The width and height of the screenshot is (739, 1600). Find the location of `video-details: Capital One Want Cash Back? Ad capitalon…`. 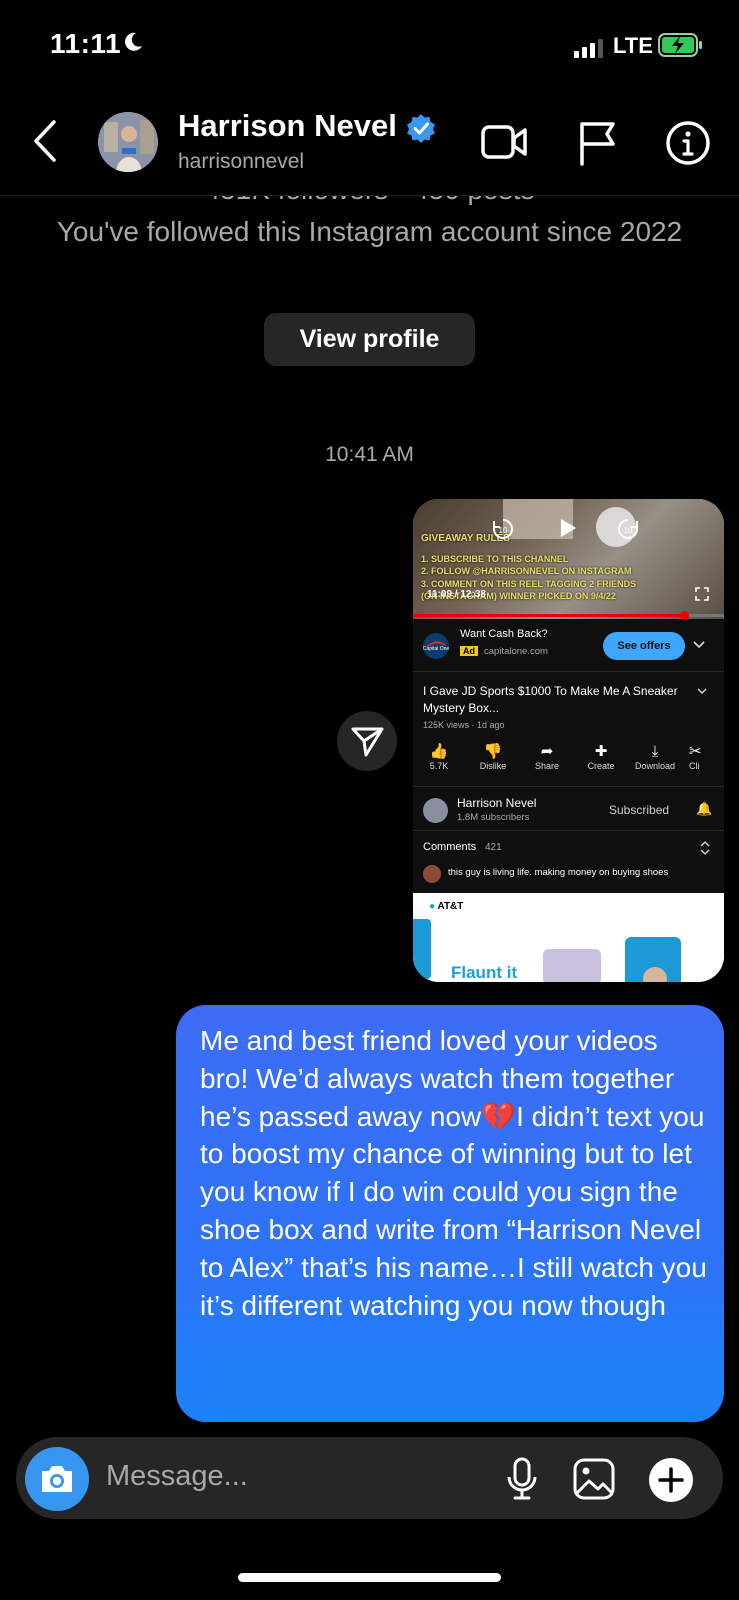

video-details: Capital One Want Cash Back? Ad capitalon… is located at coordinates (568, 756).